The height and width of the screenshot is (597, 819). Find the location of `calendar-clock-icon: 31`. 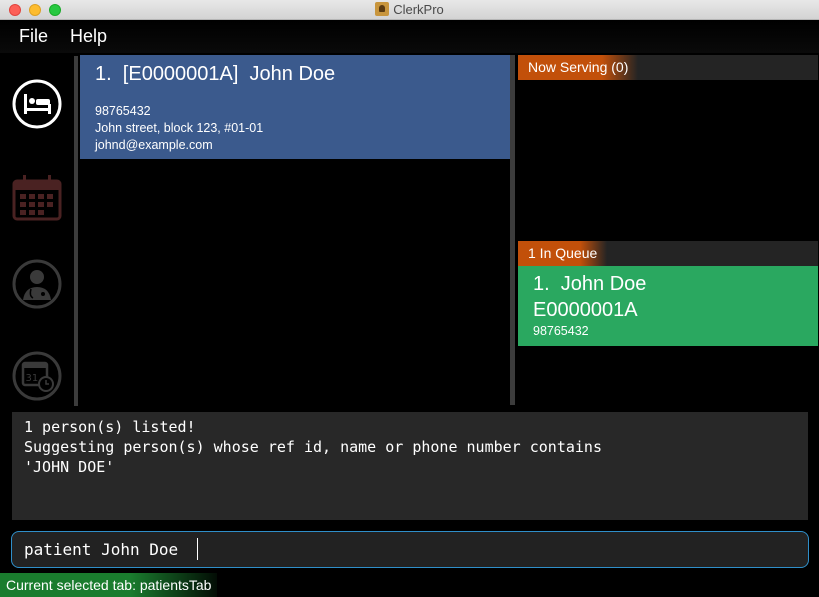

calendar-clock-icon: 31 is located at coordinates (37, 376).